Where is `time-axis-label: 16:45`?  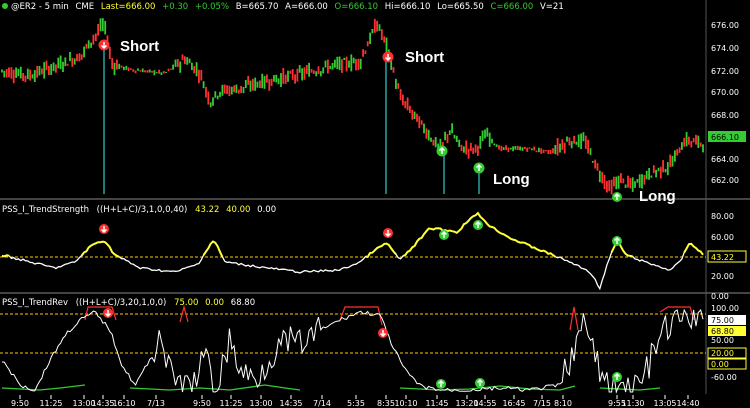 time-axis-label: 16:45 is located at coordinates (513, 403).